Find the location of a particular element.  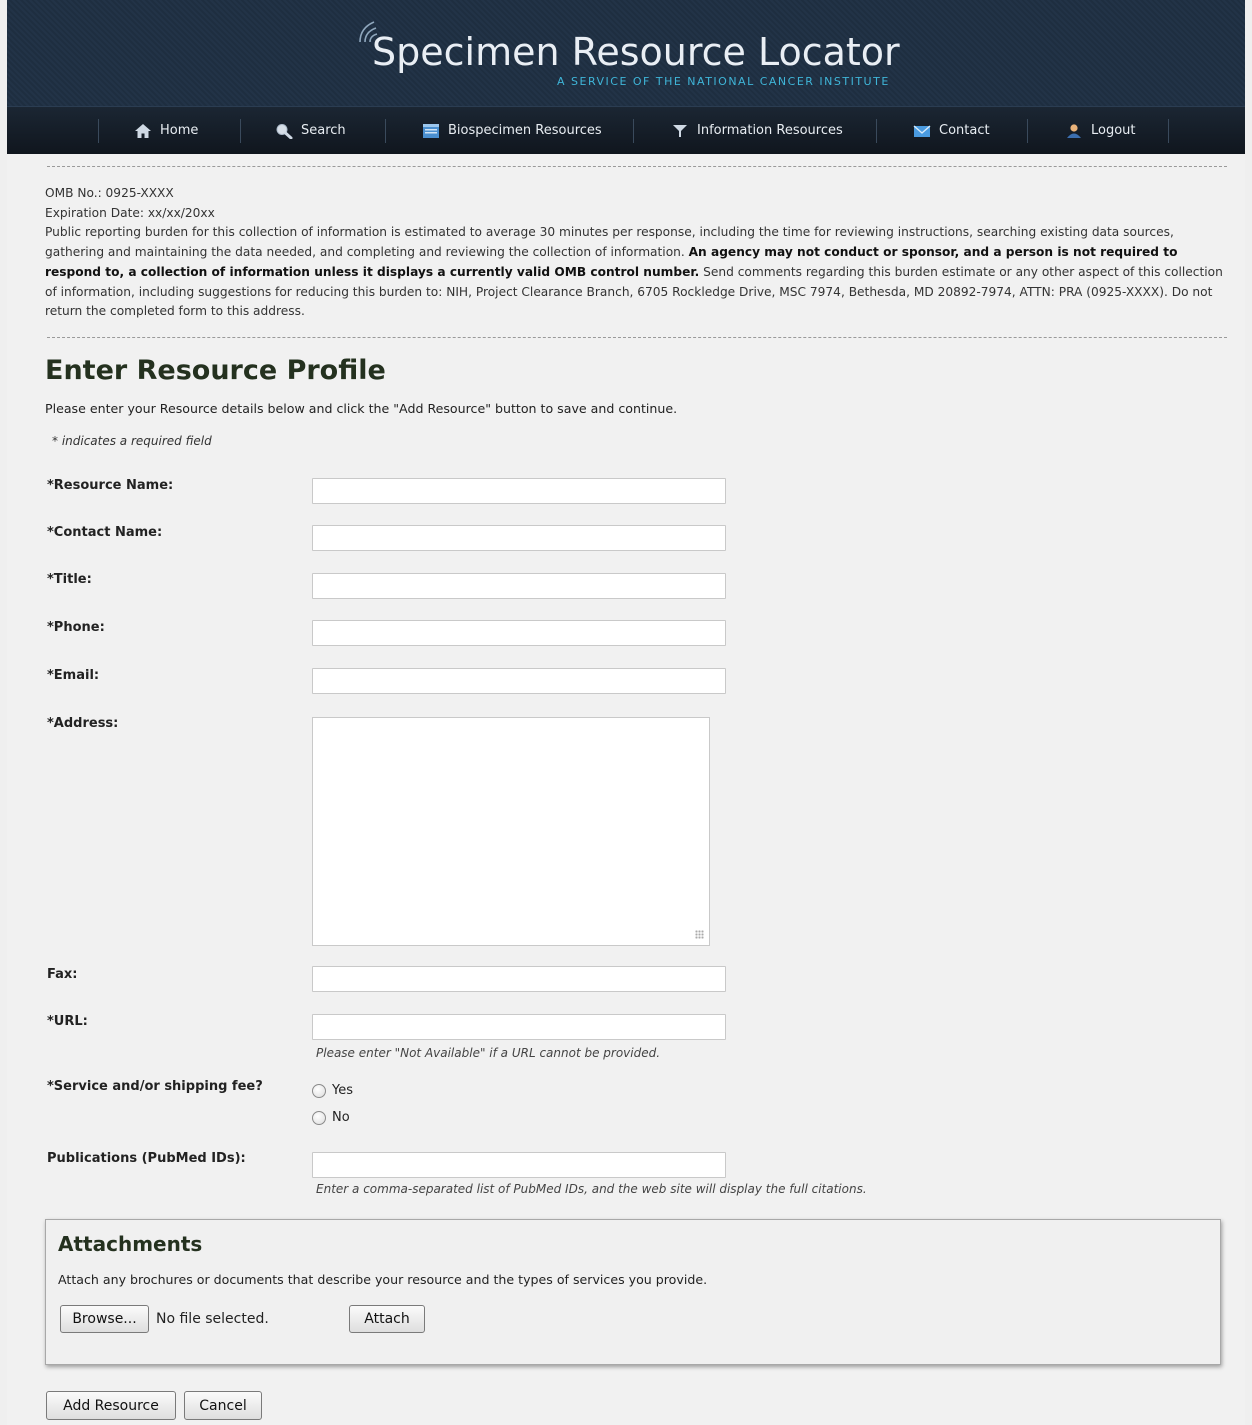

nav-item-contact: Contact is located at coordinates (951, 130).